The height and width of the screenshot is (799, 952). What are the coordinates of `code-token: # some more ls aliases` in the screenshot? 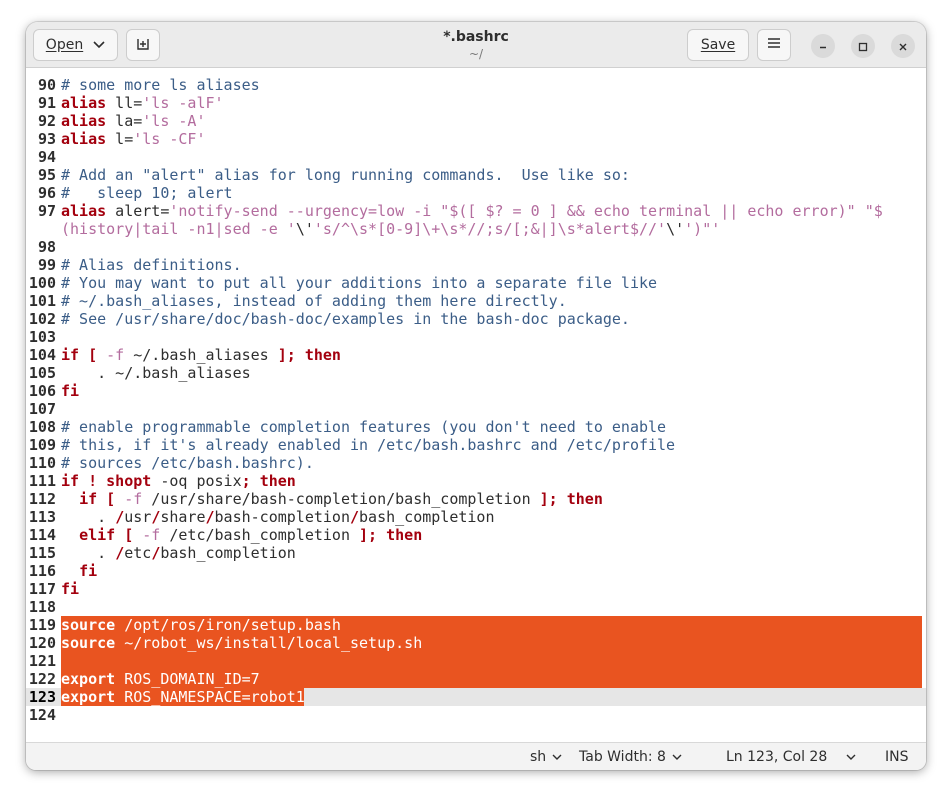 It's located at (160, 85).